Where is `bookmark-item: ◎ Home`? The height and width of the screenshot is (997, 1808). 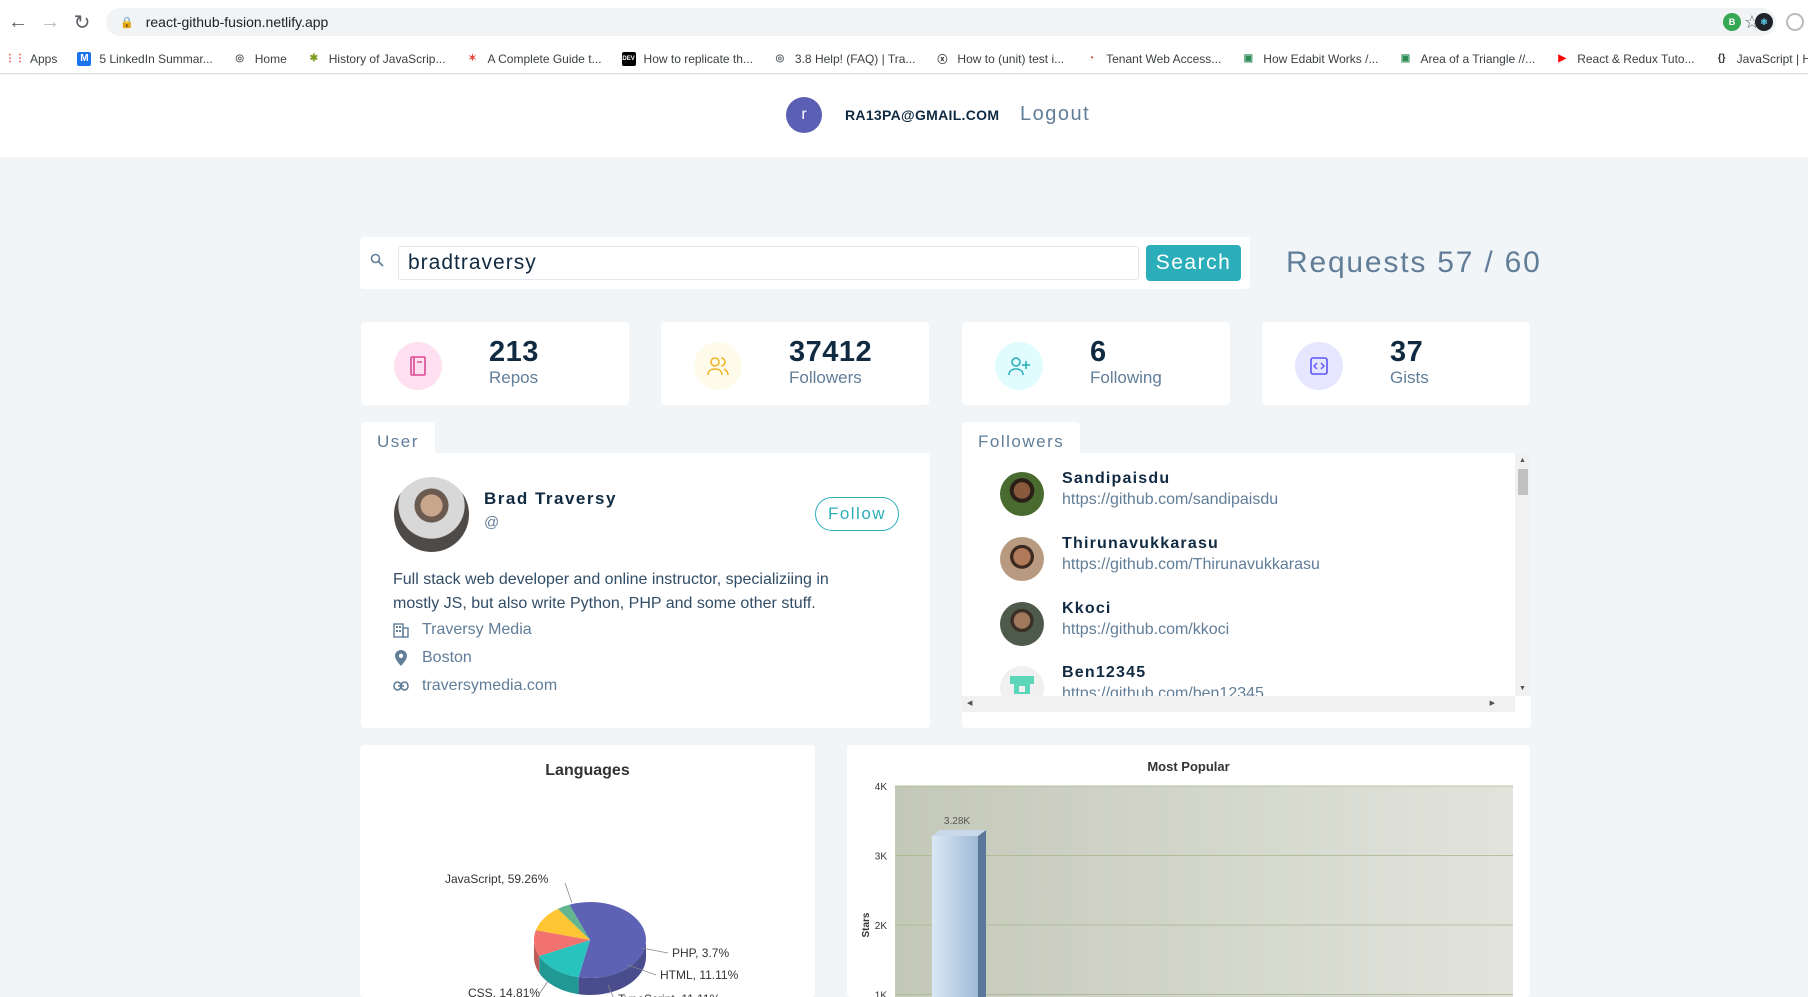
bookmark-item: ◎ Home is located at coordinates (260, 58).